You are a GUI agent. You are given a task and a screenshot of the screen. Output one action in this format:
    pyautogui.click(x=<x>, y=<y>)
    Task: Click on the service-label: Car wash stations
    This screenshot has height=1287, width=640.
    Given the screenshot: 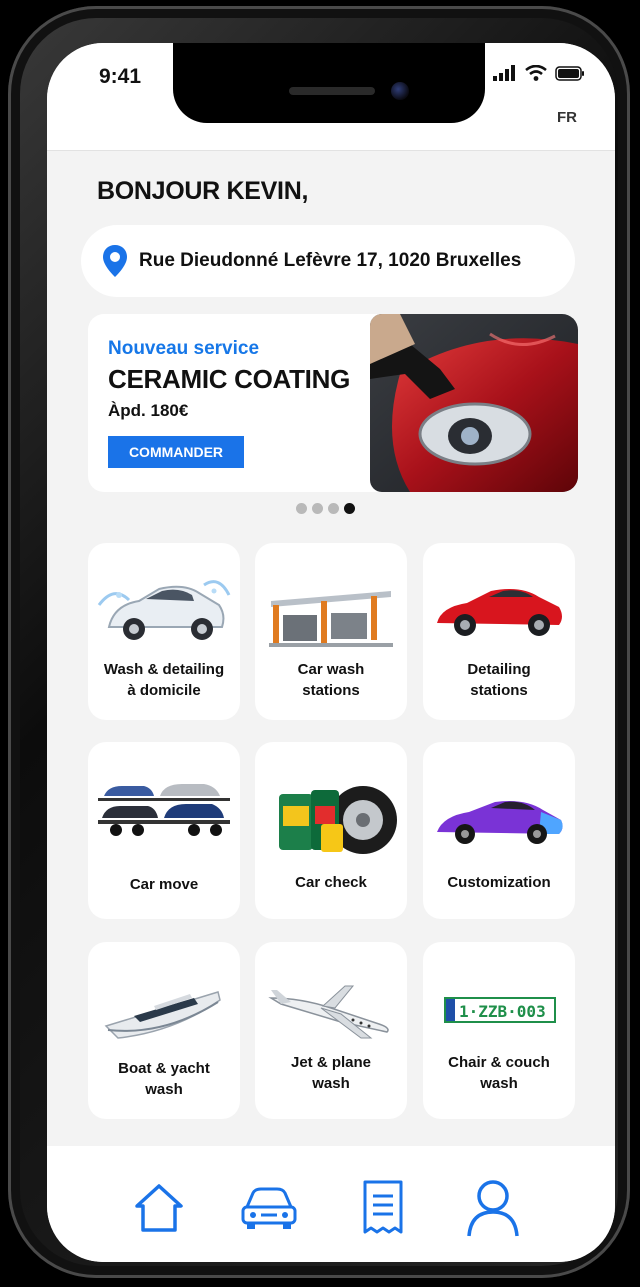 What is the action you would take?
    pyautogui.click(x=331, y=680)
    